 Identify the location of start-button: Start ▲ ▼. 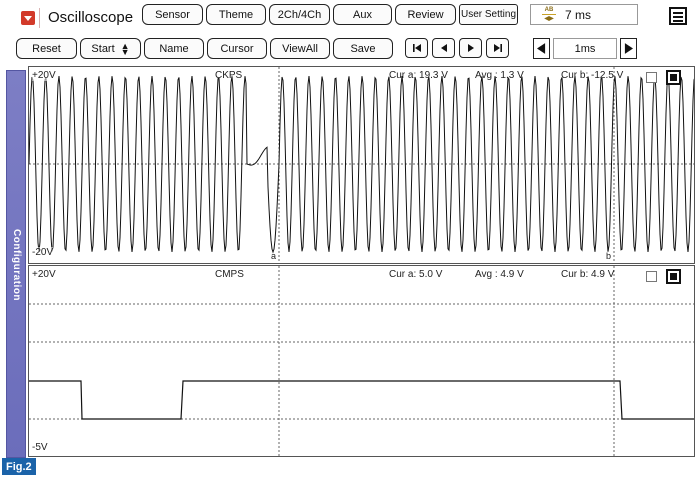
(110, 48).